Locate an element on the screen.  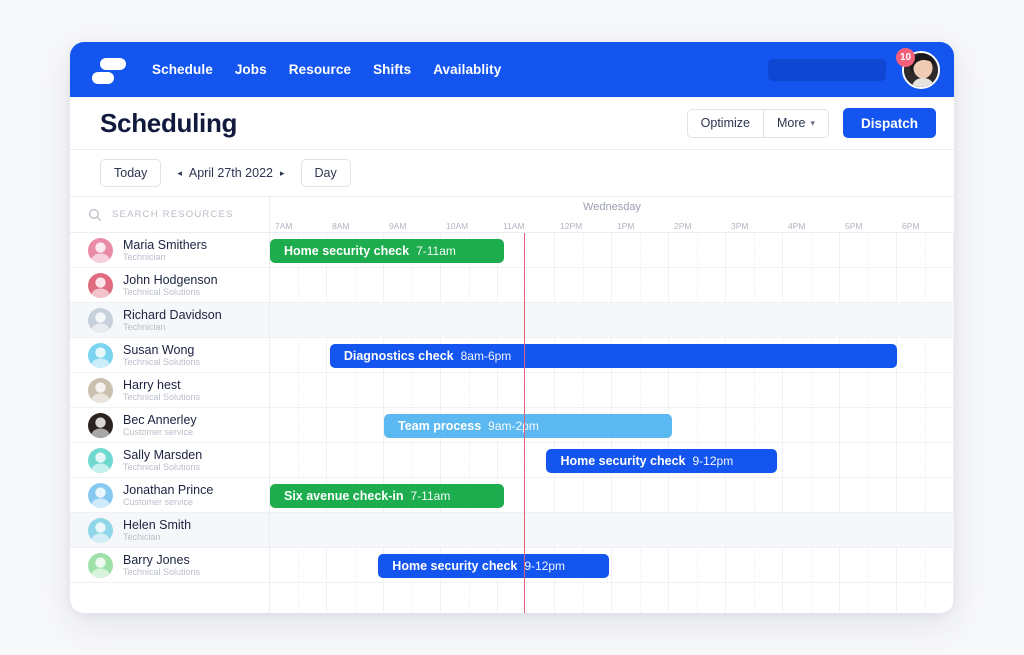
resource-name: Sally Marsden is located at coordinates (163, 454).